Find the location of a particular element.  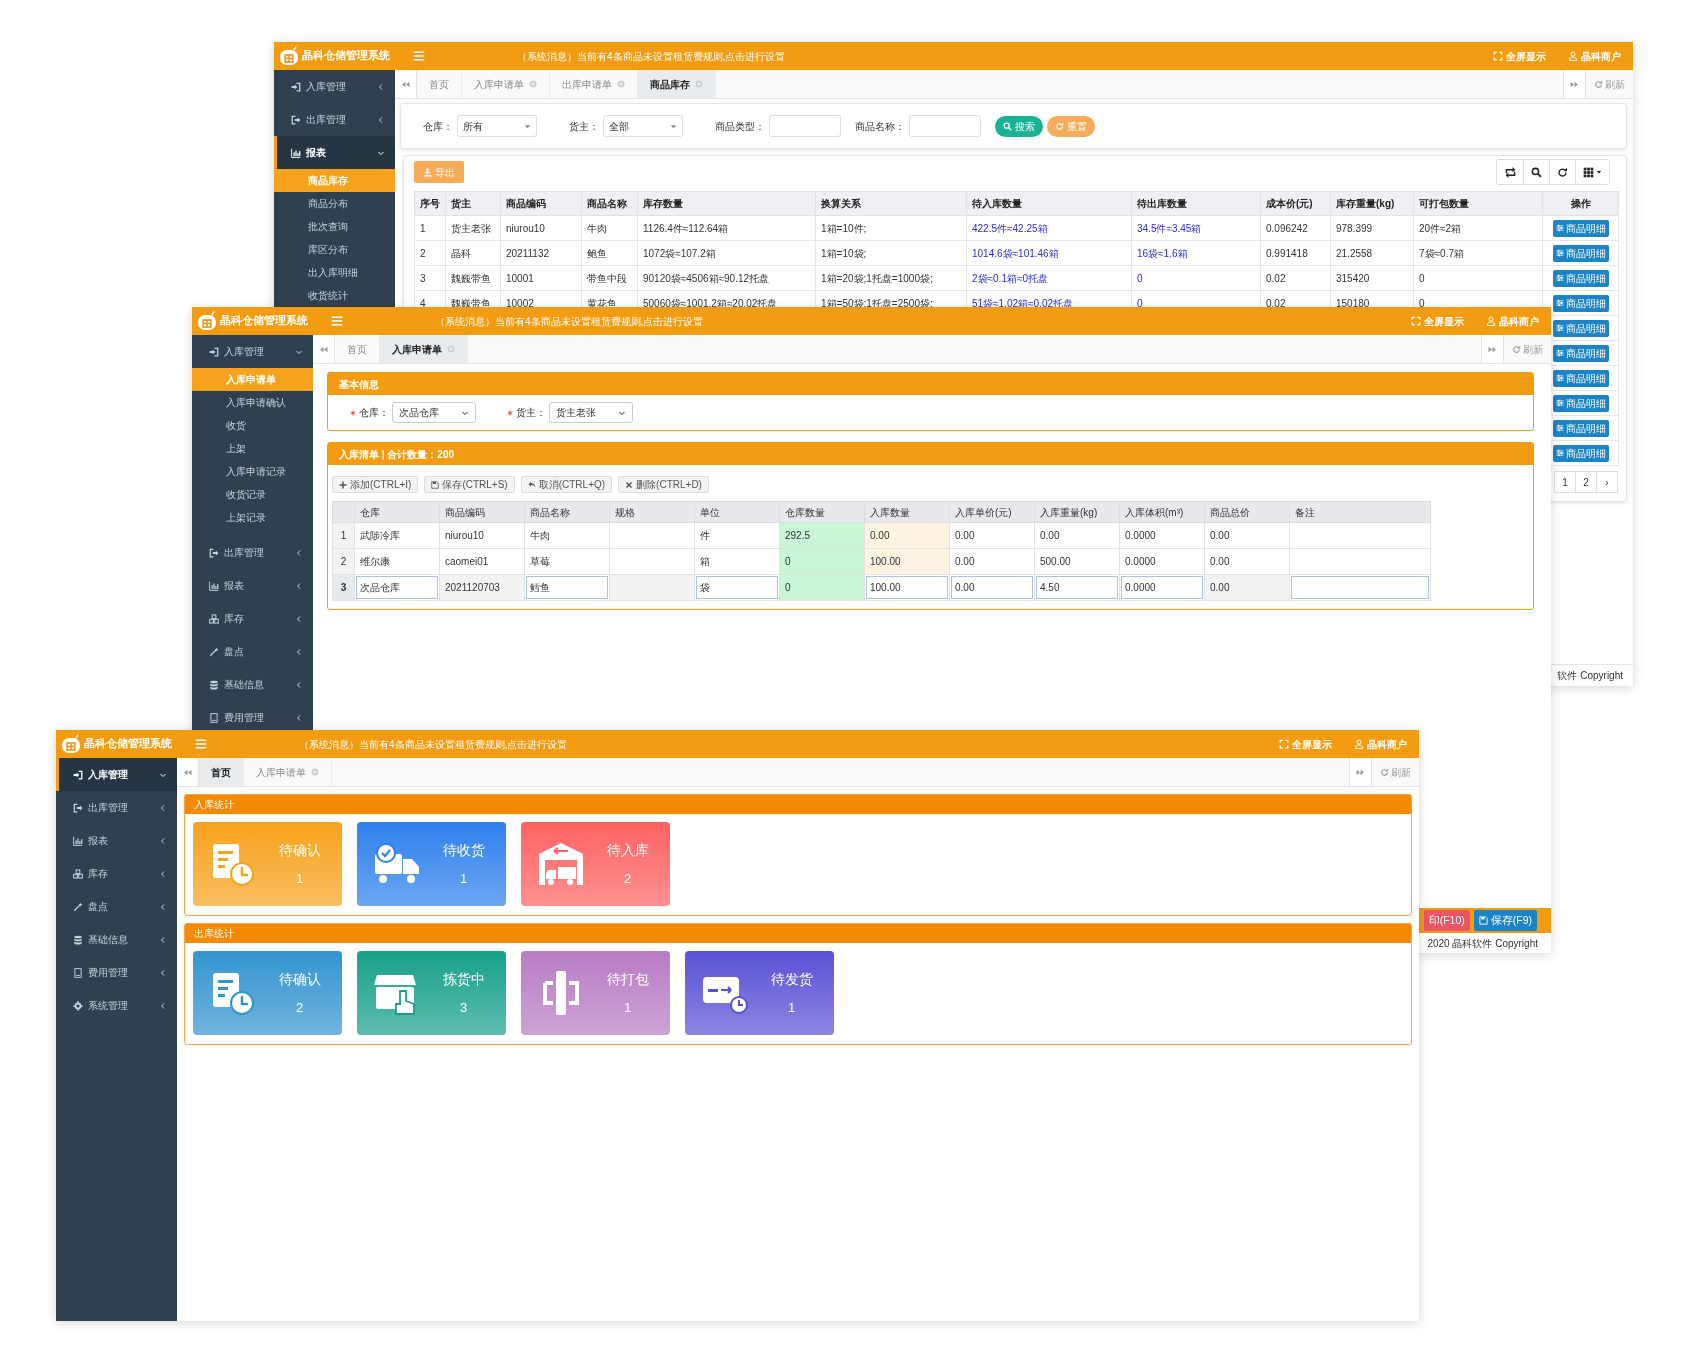

sliders-icon is located at coordinates (1559, 428).